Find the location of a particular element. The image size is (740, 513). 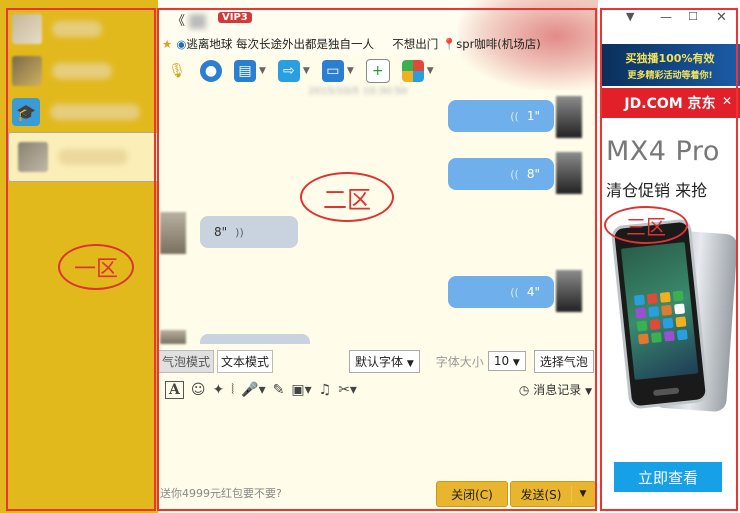

voice-message-bubble: ((8" is located at coordinates (501, 174).